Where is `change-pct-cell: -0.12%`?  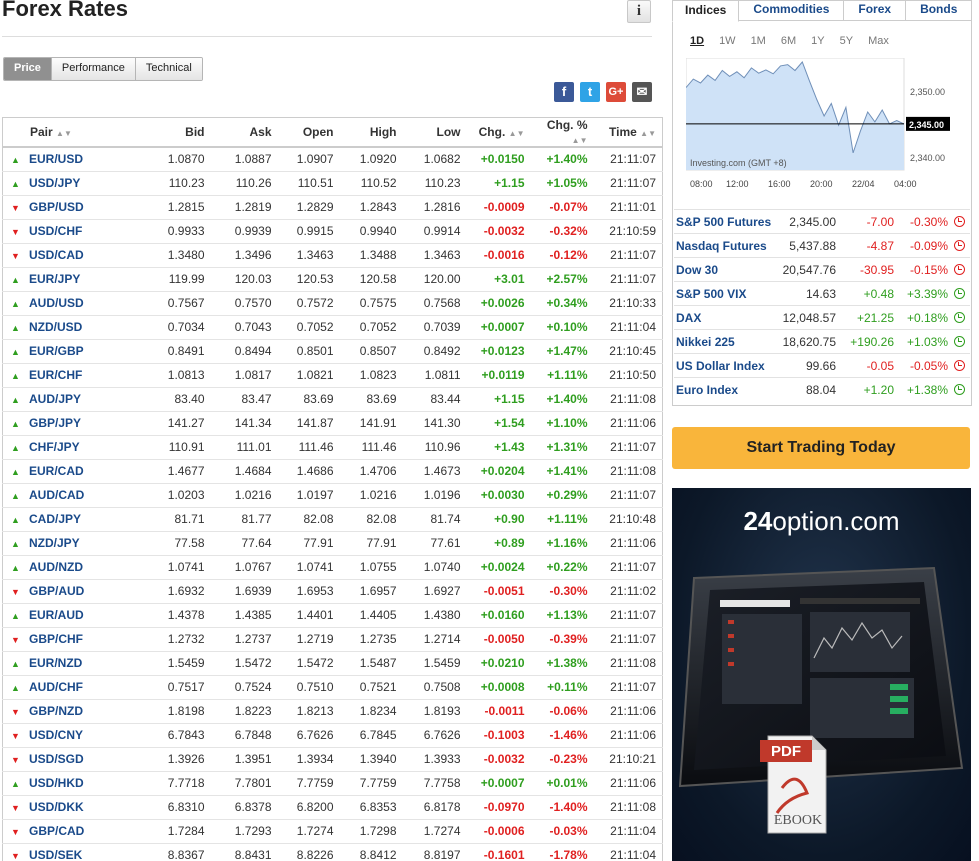
change-pct-cell: -0.12% is located at coordinates (562, 255).